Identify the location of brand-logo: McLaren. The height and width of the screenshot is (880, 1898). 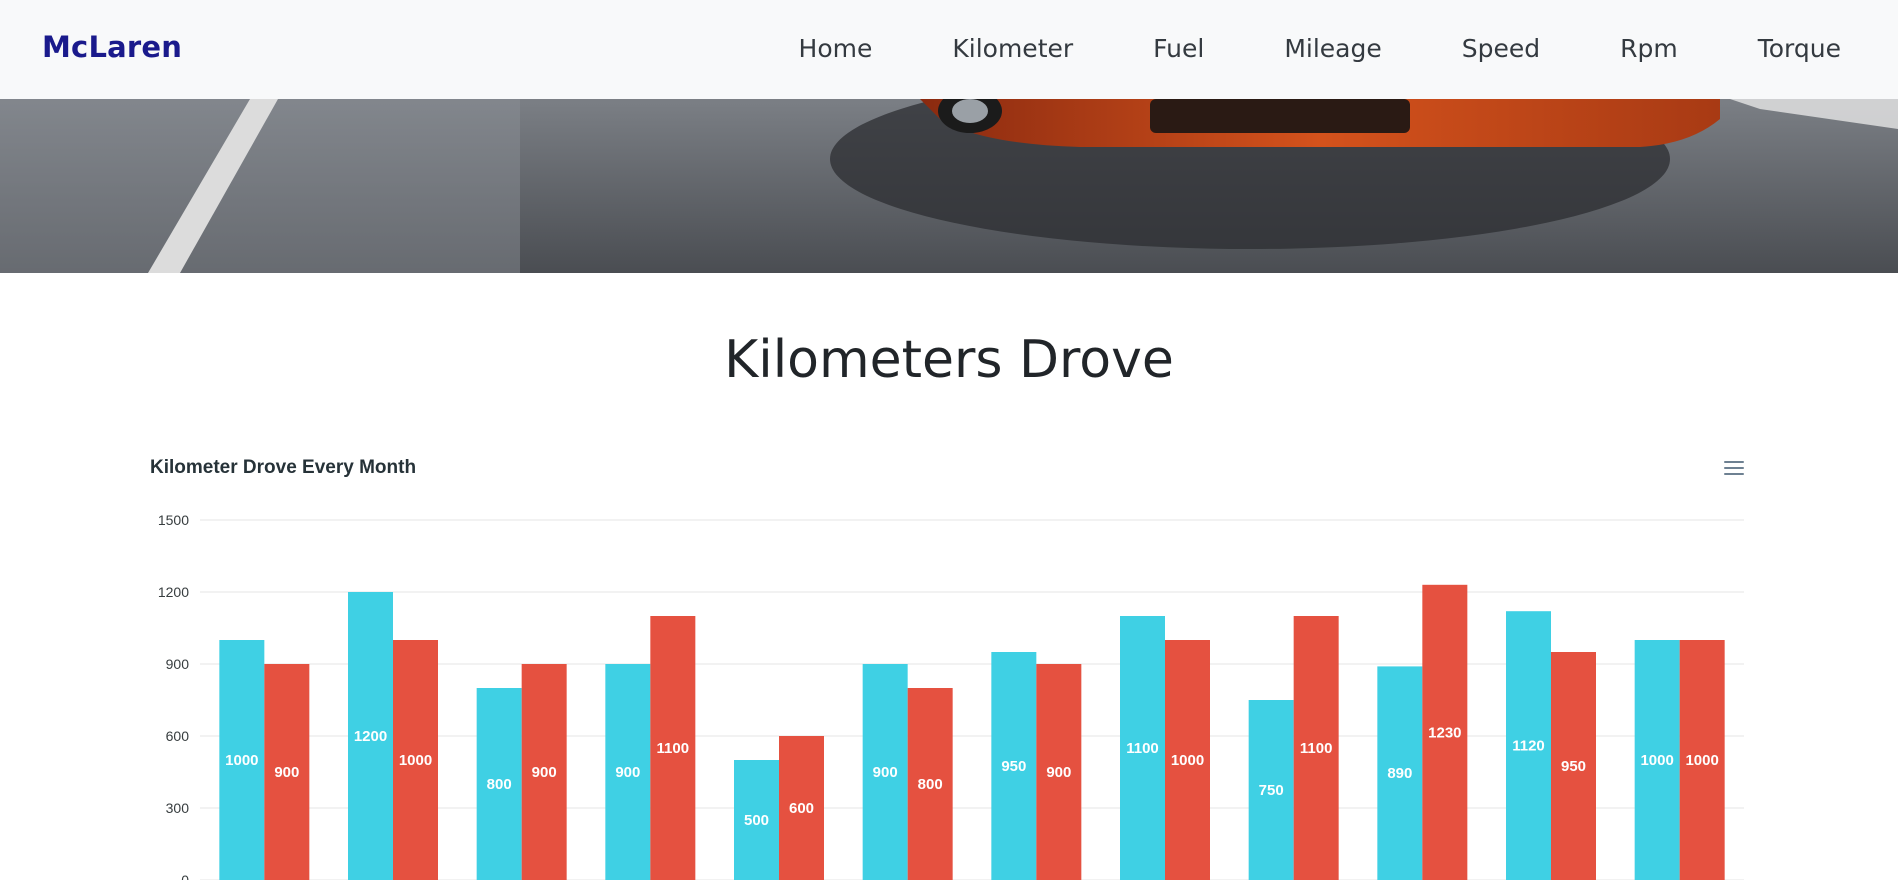
(112, 47).